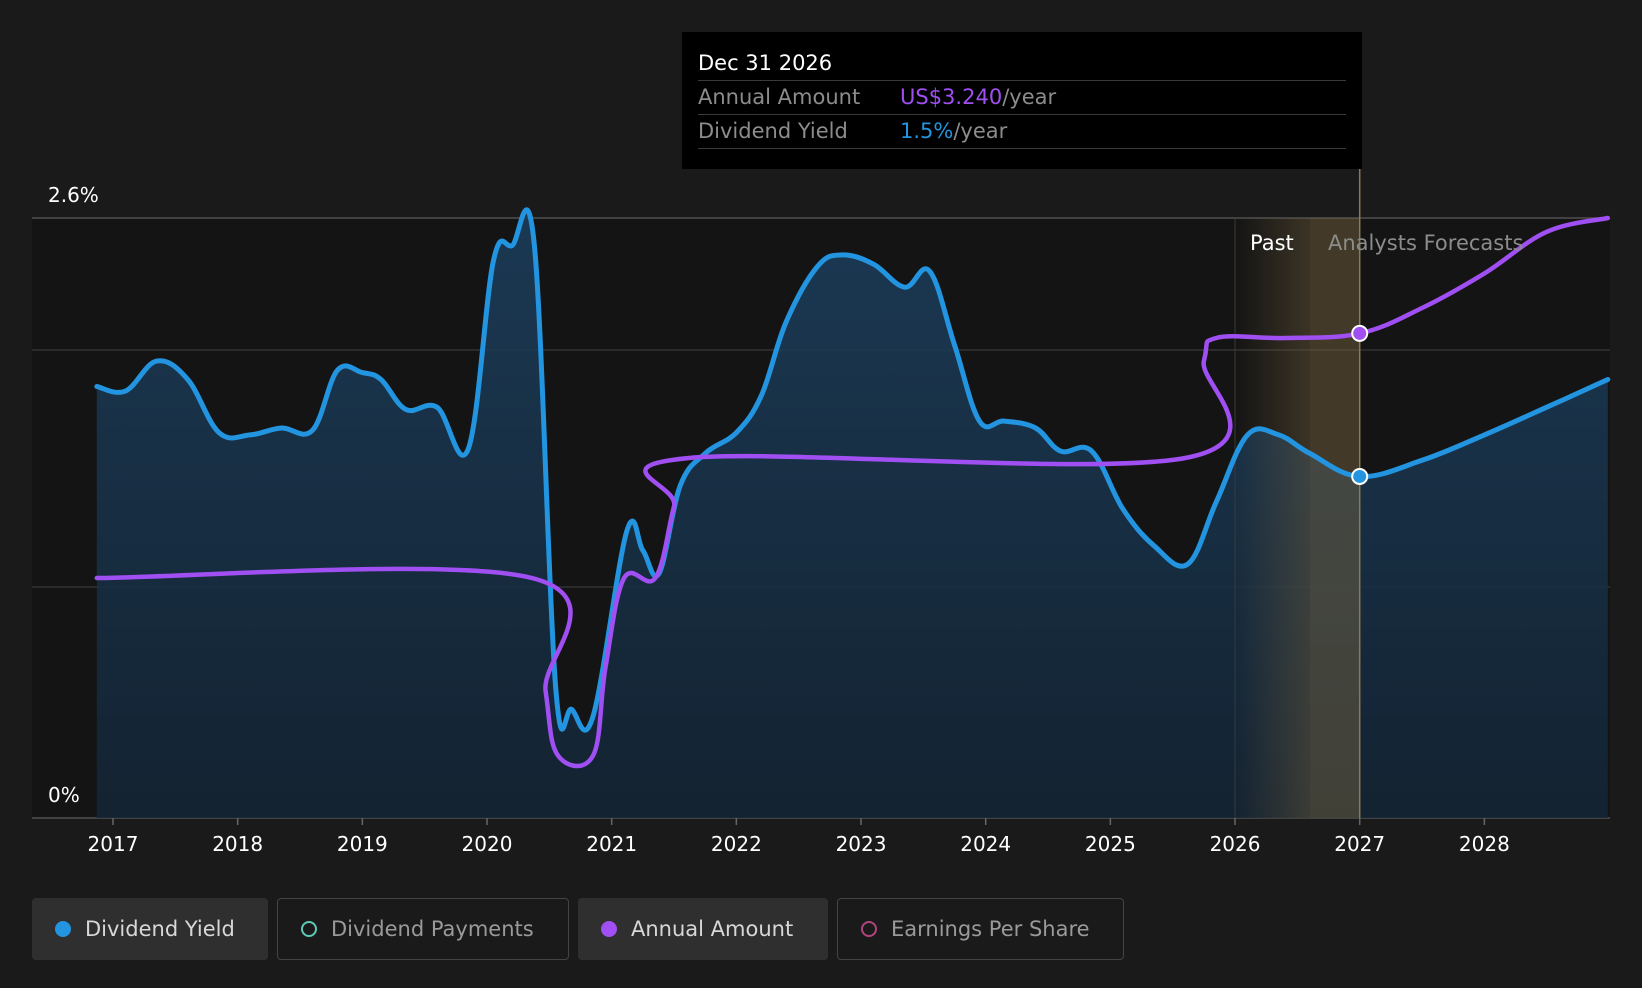 The height and width of the screenshot is (988, 1642). Describe the element at coordinates (1029, 97) in the screenshot. I see `tooltip-annual-unit: /year` at that location.